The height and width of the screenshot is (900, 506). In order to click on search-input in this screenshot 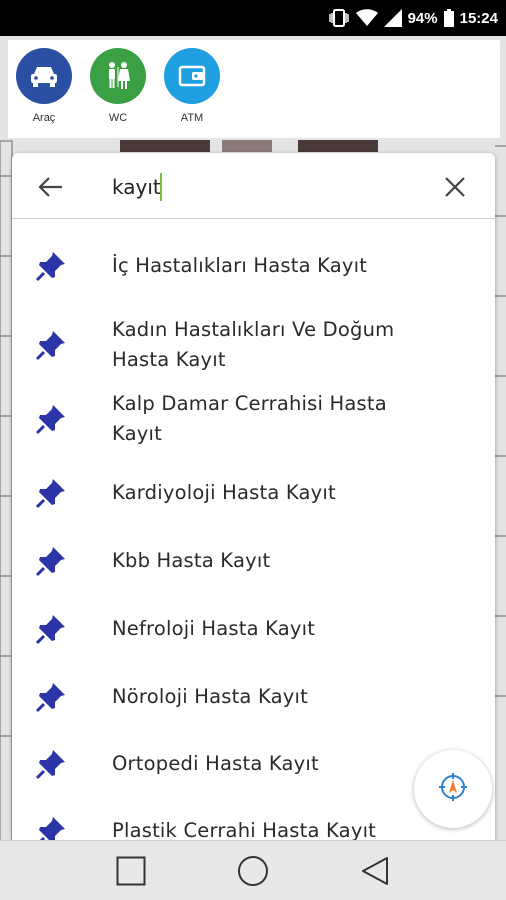, I will do `click(267, 187)`.